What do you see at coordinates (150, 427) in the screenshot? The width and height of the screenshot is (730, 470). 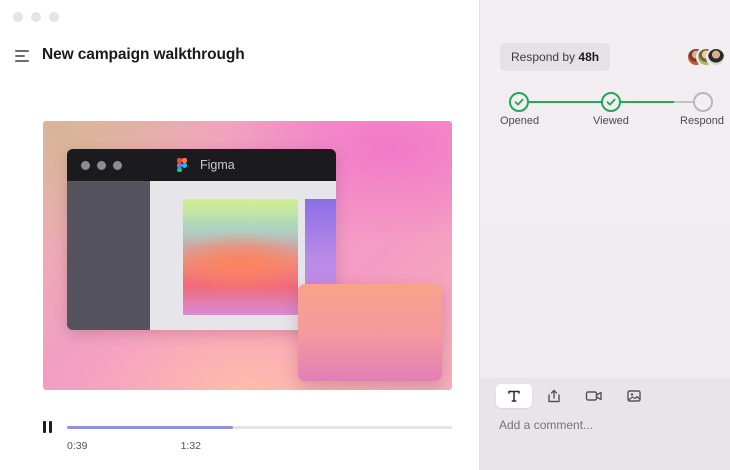 I see `progress-fill` at bounding box center [150, 427].